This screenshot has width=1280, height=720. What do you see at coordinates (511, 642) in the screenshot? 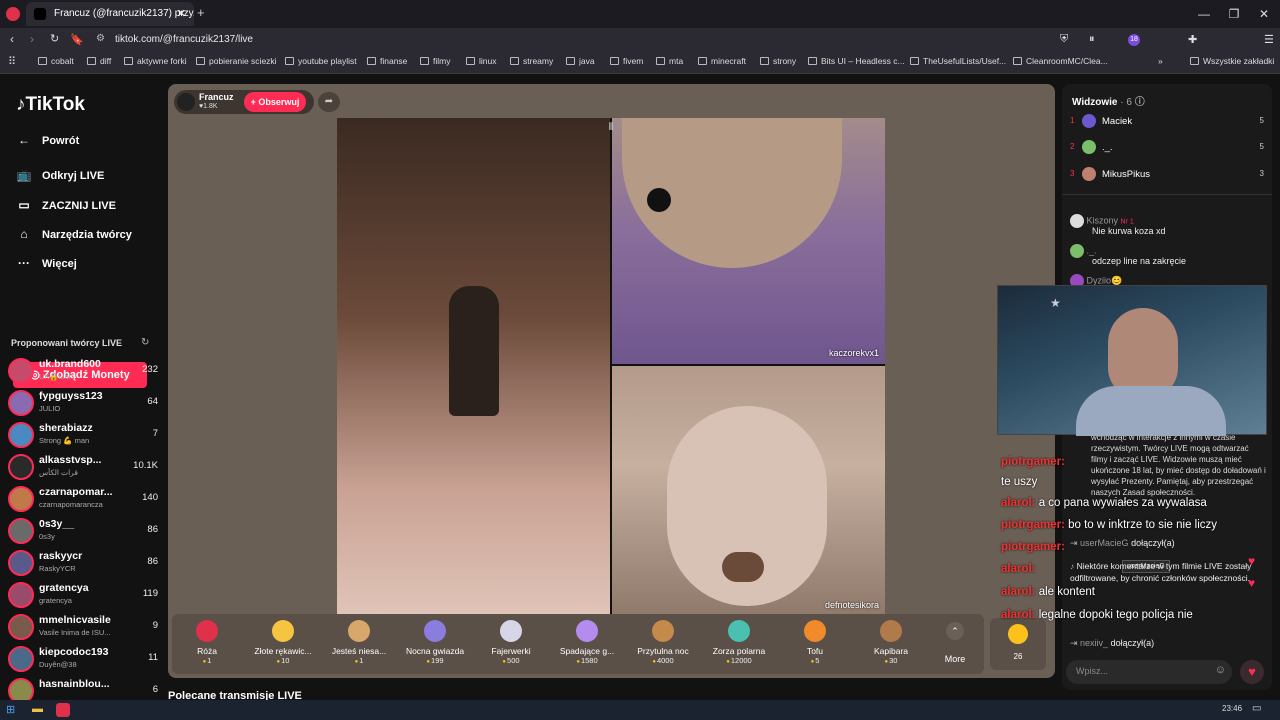
I see `gift-item: Fajerwerki500` at bounding box center [511, 642].